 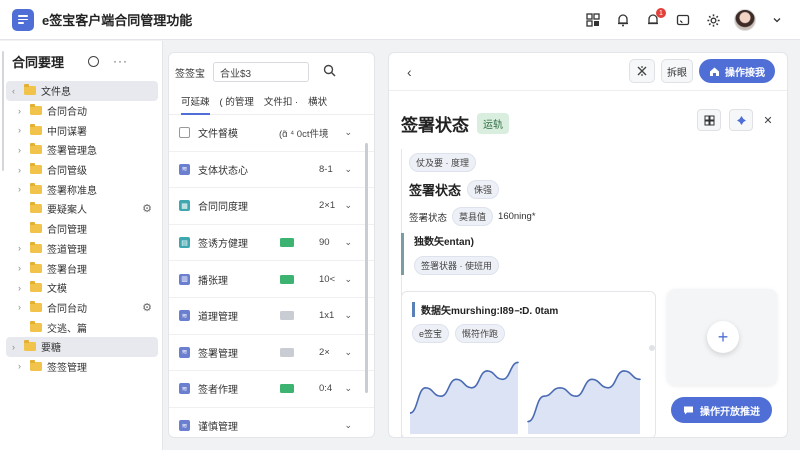 What do you see at coordinates (642, 71) in the screenshot?
I see `tools-button` at bounding box center [642, 71].